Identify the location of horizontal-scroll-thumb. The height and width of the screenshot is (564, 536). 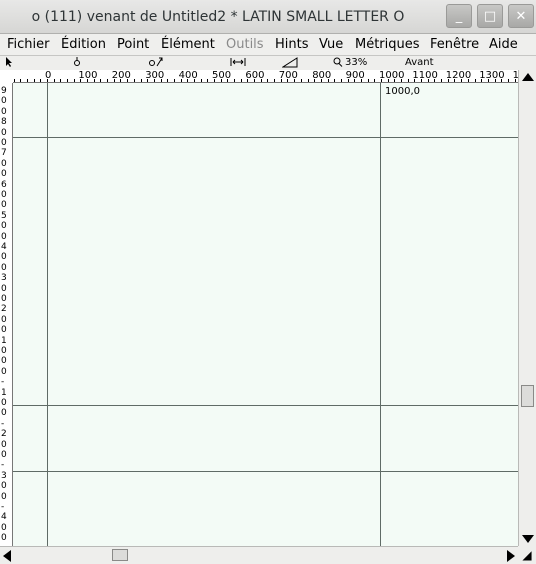
(120, 555).